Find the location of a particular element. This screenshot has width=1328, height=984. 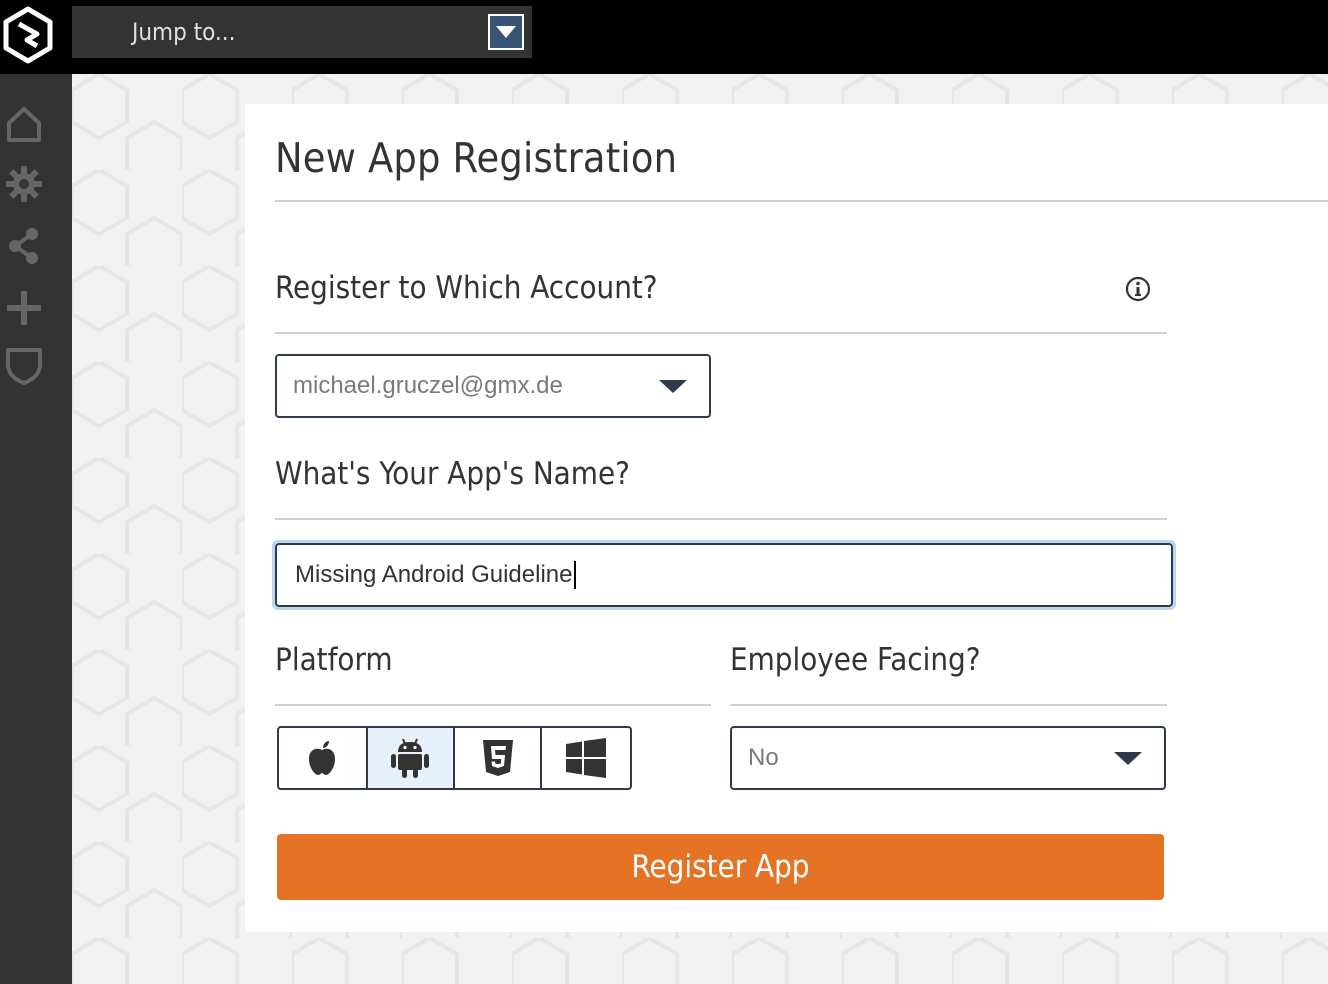

app-name-label: What's Your App's Name? is located at coordinates (452, 474).